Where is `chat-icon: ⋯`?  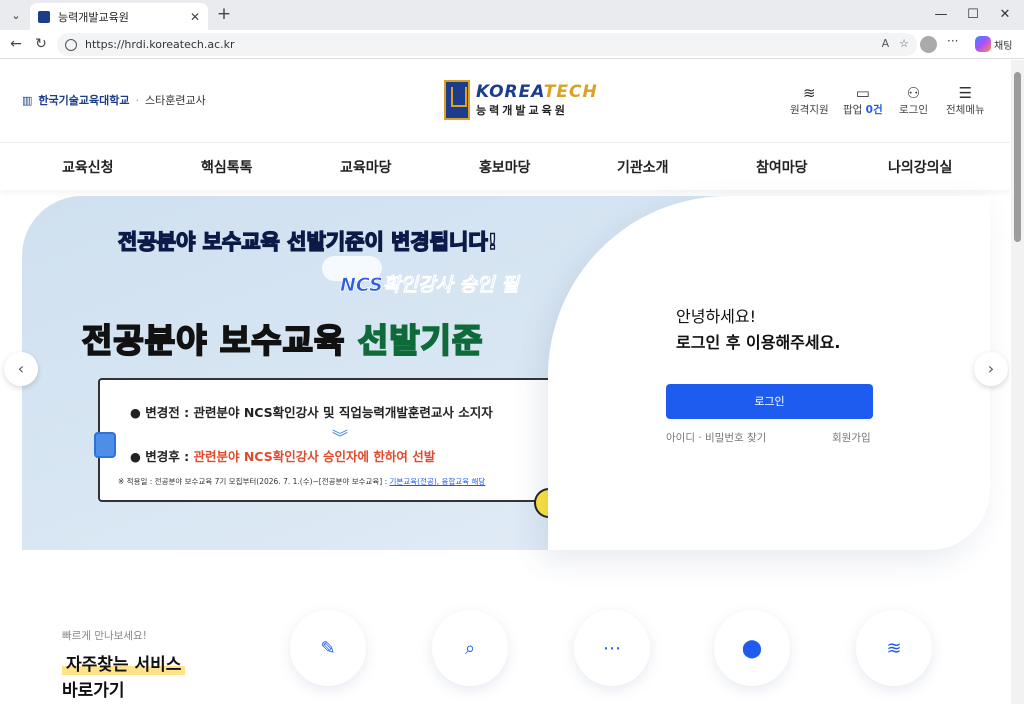 chat-icon: ⋯ is located at coordinates (612, 648).